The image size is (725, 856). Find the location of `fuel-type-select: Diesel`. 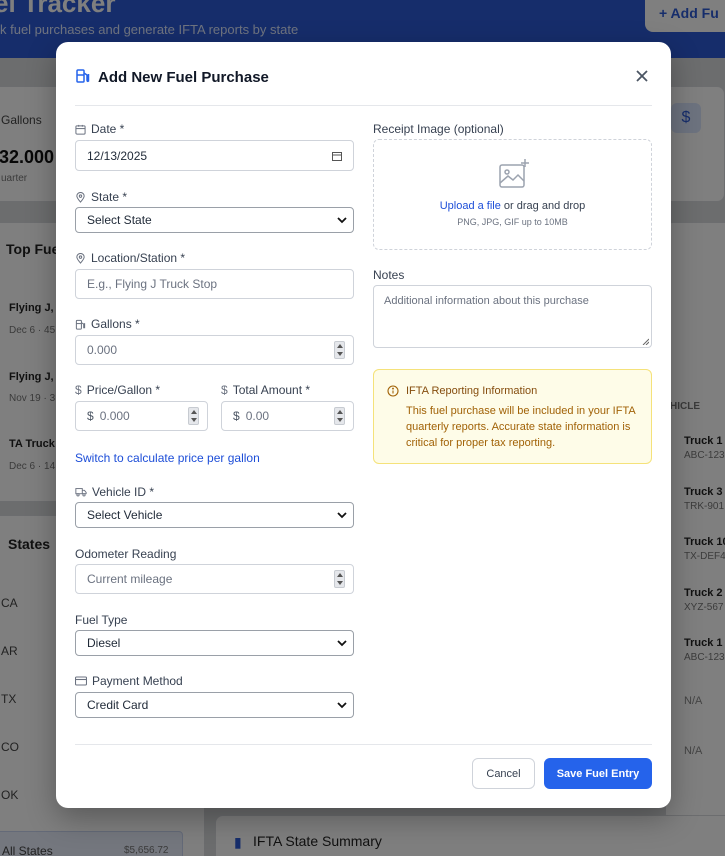

fuel-type-select: Diesel is located at coordinates (214, 643).